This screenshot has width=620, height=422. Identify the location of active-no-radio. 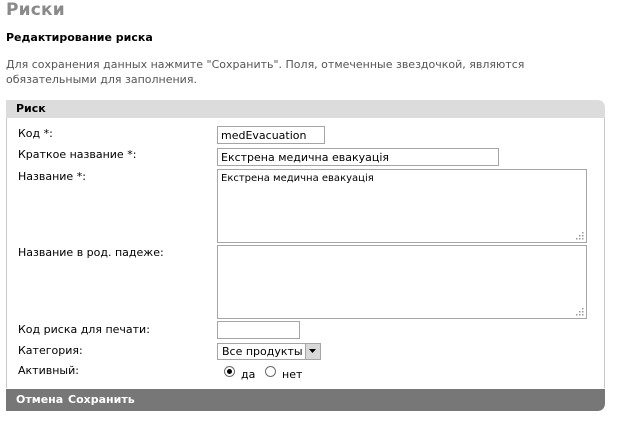
(270, 371).